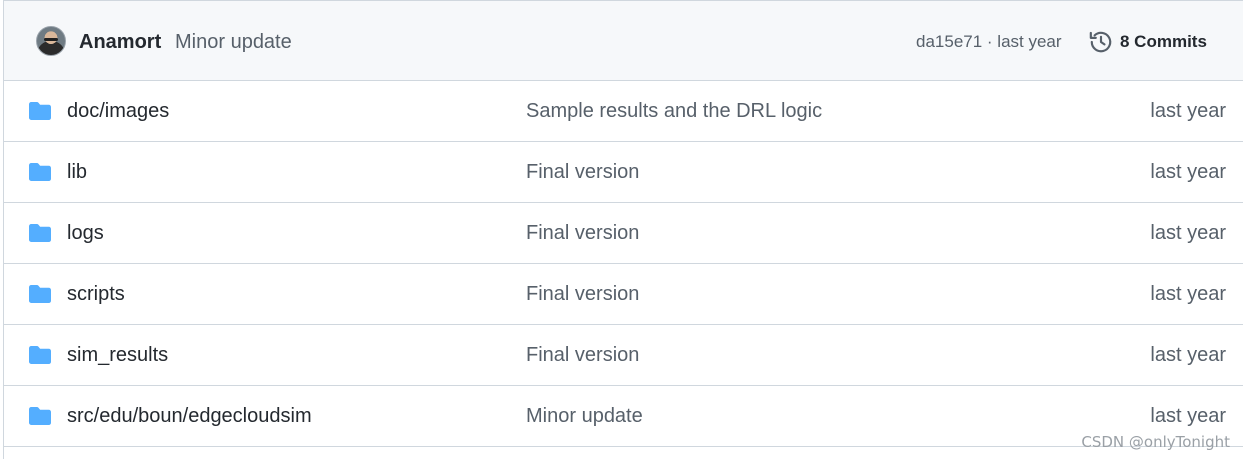  I want to click on commits-count: 8 Commits, so click(1163, 41).